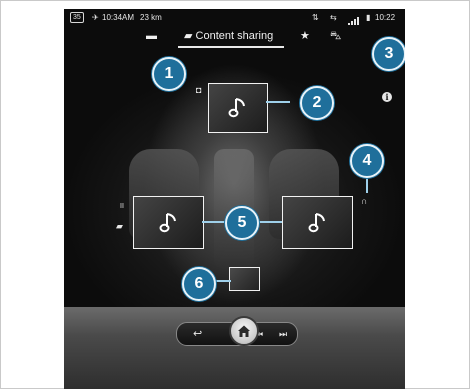 The width and height of the screenshot is (470, 389). Describe the element at coordinates (234, 36) in the screenshot. I see `tab-content-sharing-label: Content sharing` at that location.